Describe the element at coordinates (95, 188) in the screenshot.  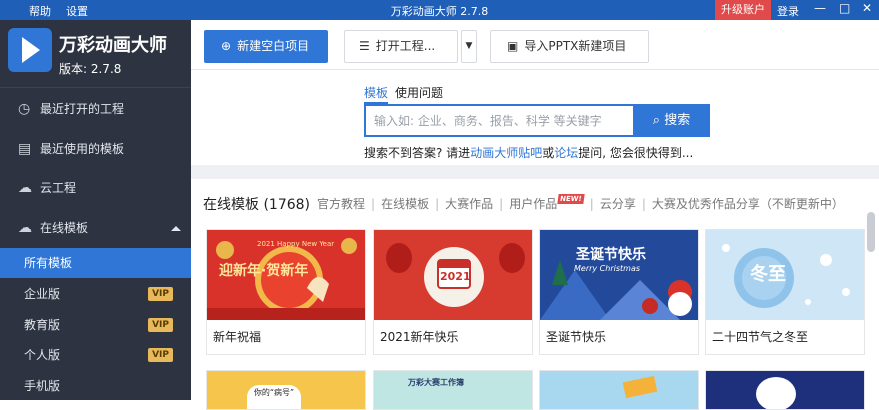
I see `sidebar-item-cloud-projects: ☁ 云工程` at that location.